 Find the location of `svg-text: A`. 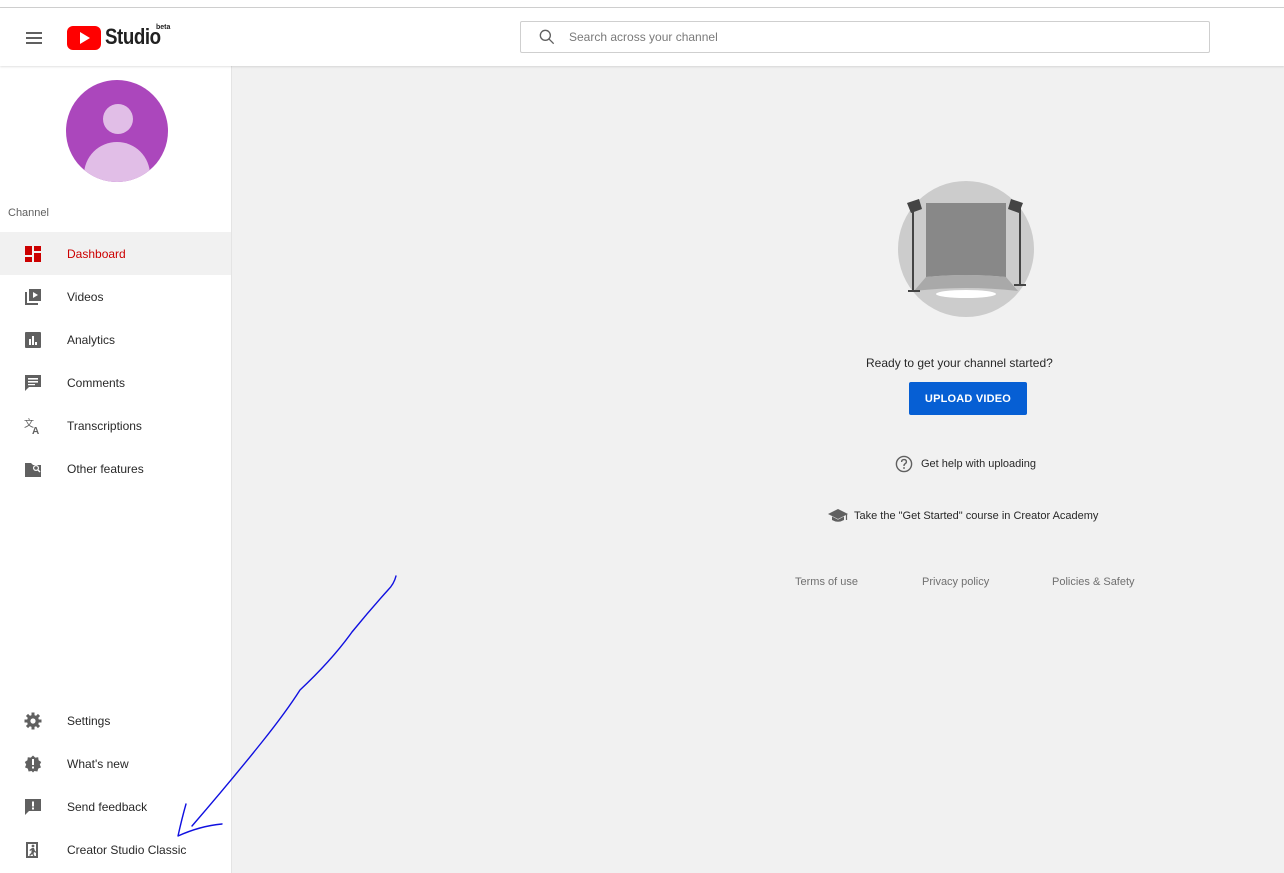

svg-text: A is located at coordinates (35, 430).